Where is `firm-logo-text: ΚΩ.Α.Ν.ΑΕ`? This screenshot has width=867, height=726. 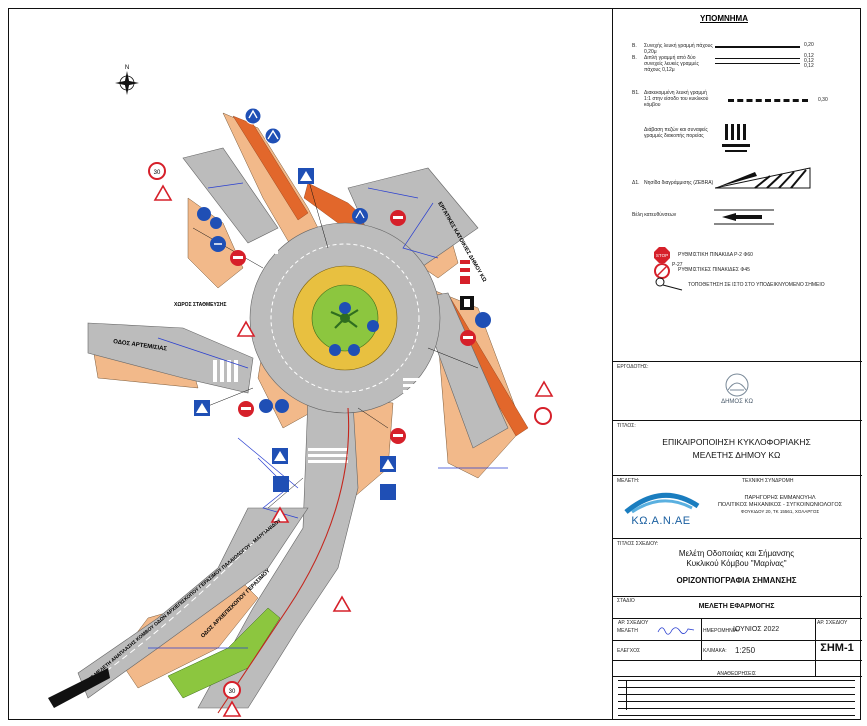
firm-logo-text: ΚΩ.Α.Ν.ΑΕ is located at coordinates (661, 521).